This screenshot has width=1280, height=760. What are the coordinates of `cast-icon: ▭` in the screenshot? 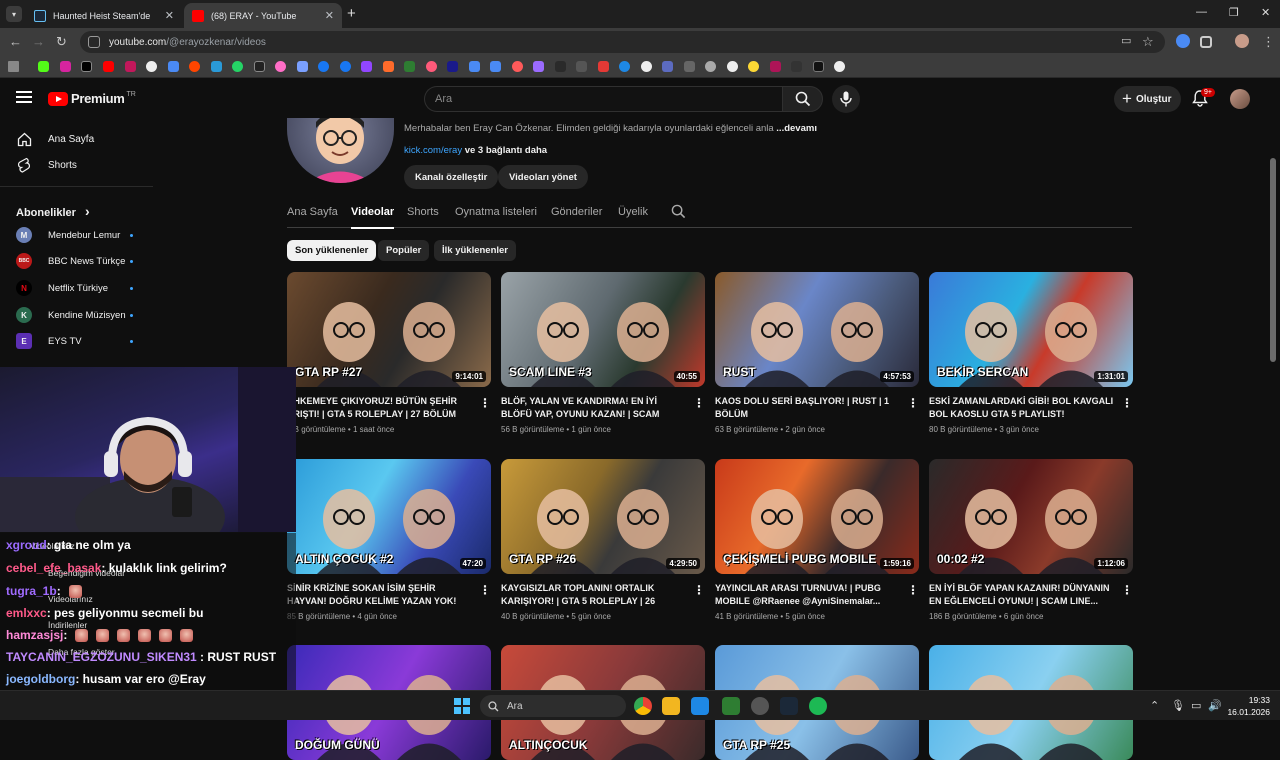 It's located at (1126, 40).